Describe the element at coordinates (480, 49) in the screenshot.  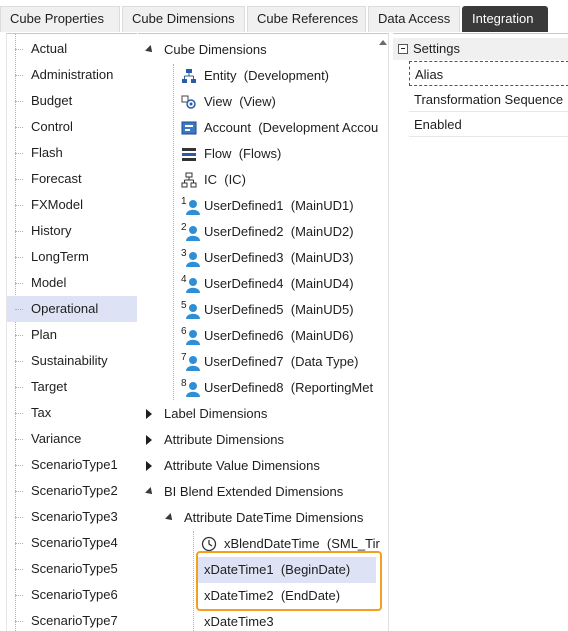
I see `settings-header: Settings` at that location.